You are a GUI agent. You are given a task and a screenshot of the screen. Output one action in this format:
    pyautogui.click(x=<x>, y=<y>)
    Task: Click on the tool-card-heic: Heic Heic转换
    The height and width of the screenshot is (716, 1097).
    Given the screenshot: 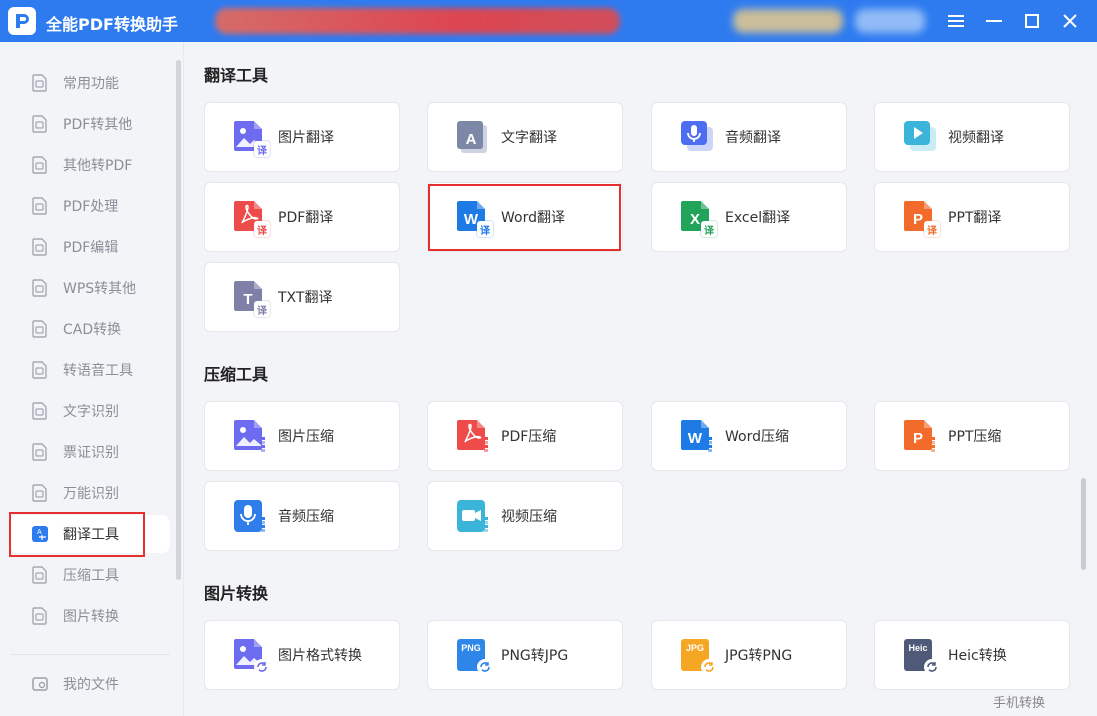 What is the action you would take?
    pyautogui.click(x=972, y=655)
    